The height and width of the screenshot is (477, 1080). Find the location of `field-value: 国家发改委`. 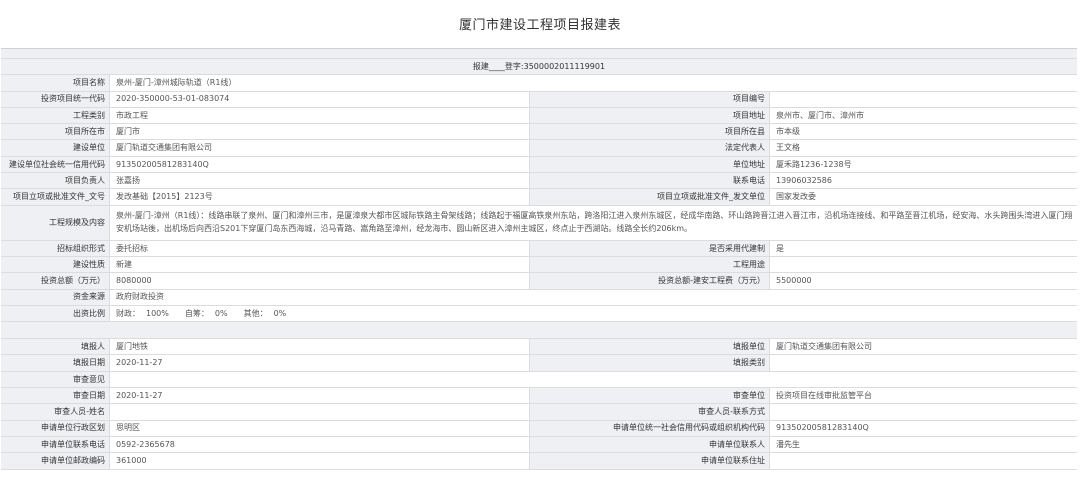

field-value: 国家发改委 is located at coordinates (796, 197).